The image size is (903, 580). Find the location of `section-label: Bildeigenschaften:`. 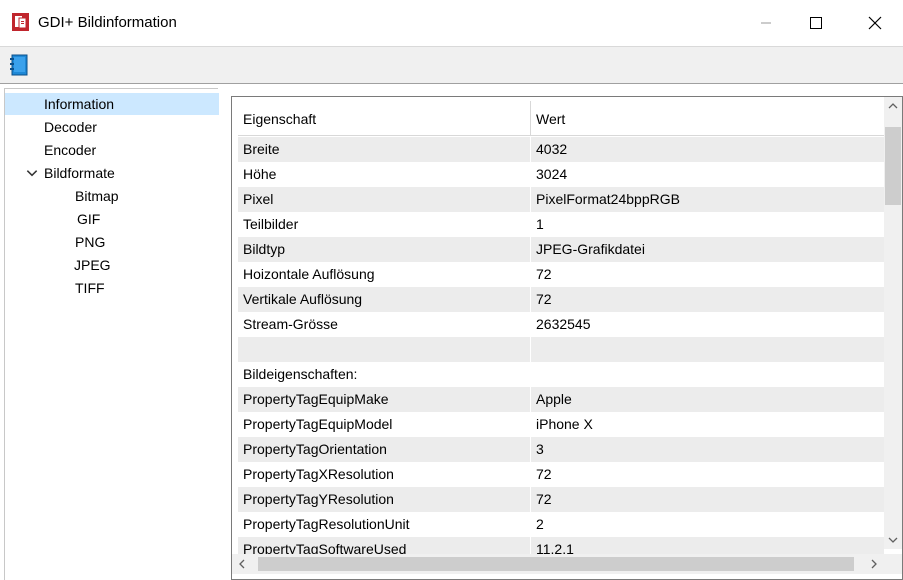

section-label: Bildeigenschaften: is located at coordinates (300, 374).